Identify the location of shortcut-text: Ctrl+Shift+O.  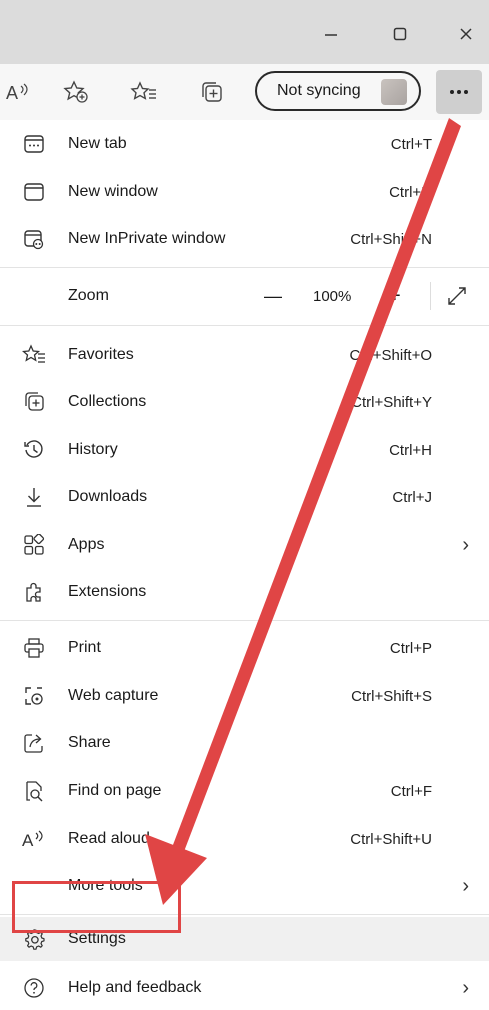
(390, 355).